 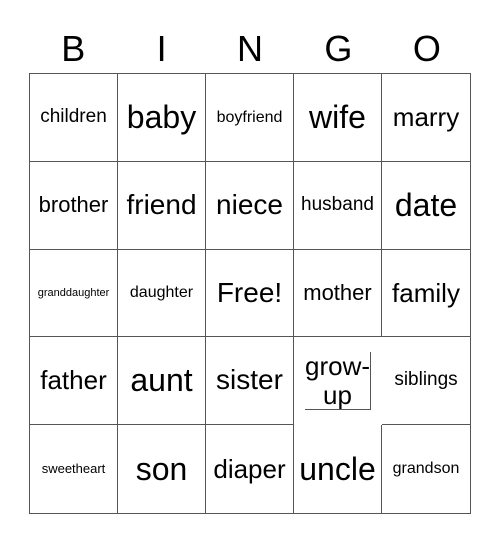 What do you see at coordinates (338, 469) in the screenshot?
I see `bingo-cell: uncle` at bounding box center [338, 469].